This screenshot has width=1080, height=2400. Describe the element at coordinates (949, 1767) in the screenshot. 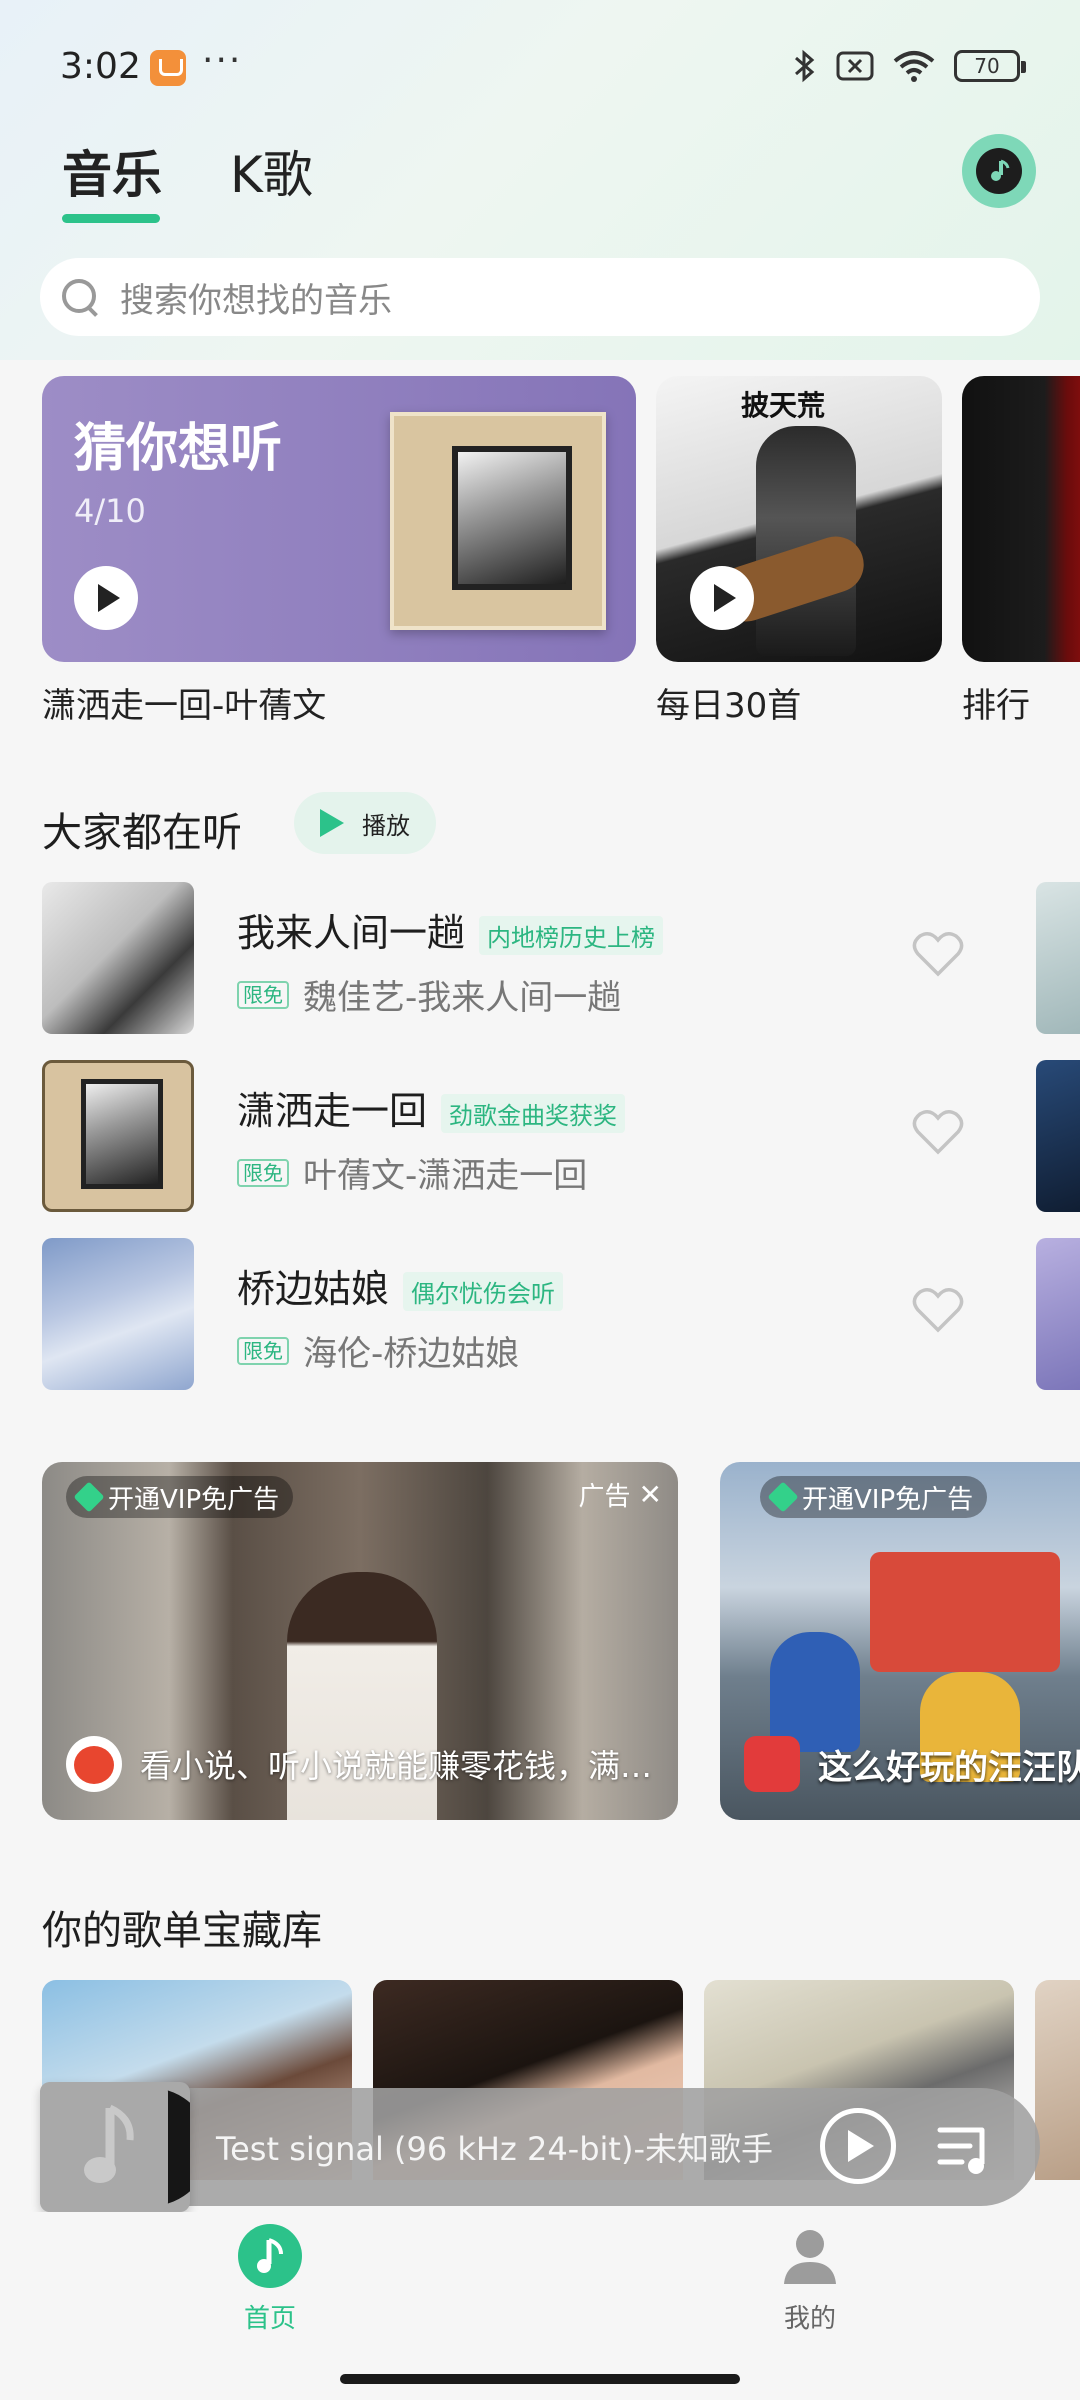

I see `ad-caption-text: 这么好玩的汪汪队` at that location.